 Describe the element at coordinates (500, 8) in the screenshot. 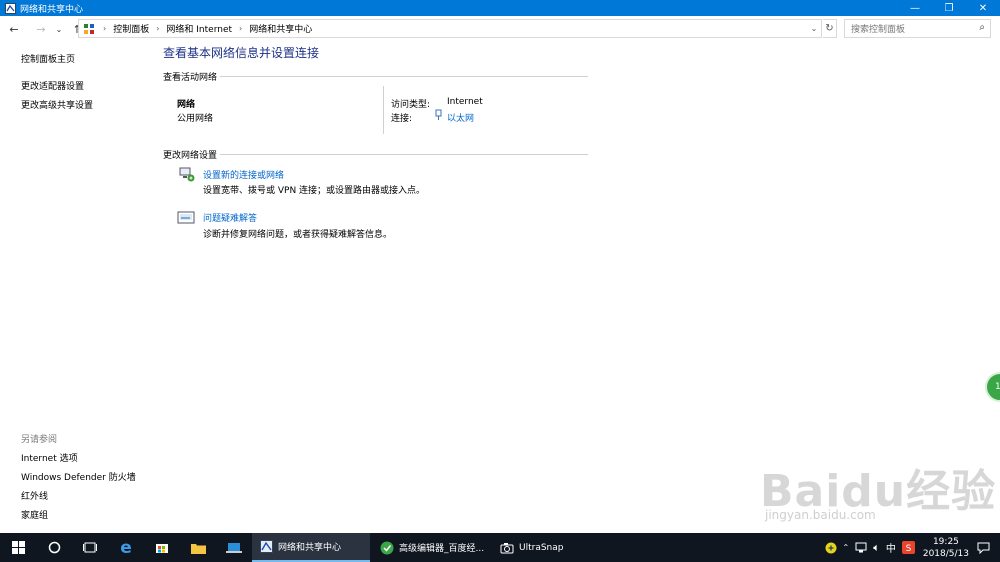

I see `title-bar: 网络和共享中心 — ❐ ✕` at that location.